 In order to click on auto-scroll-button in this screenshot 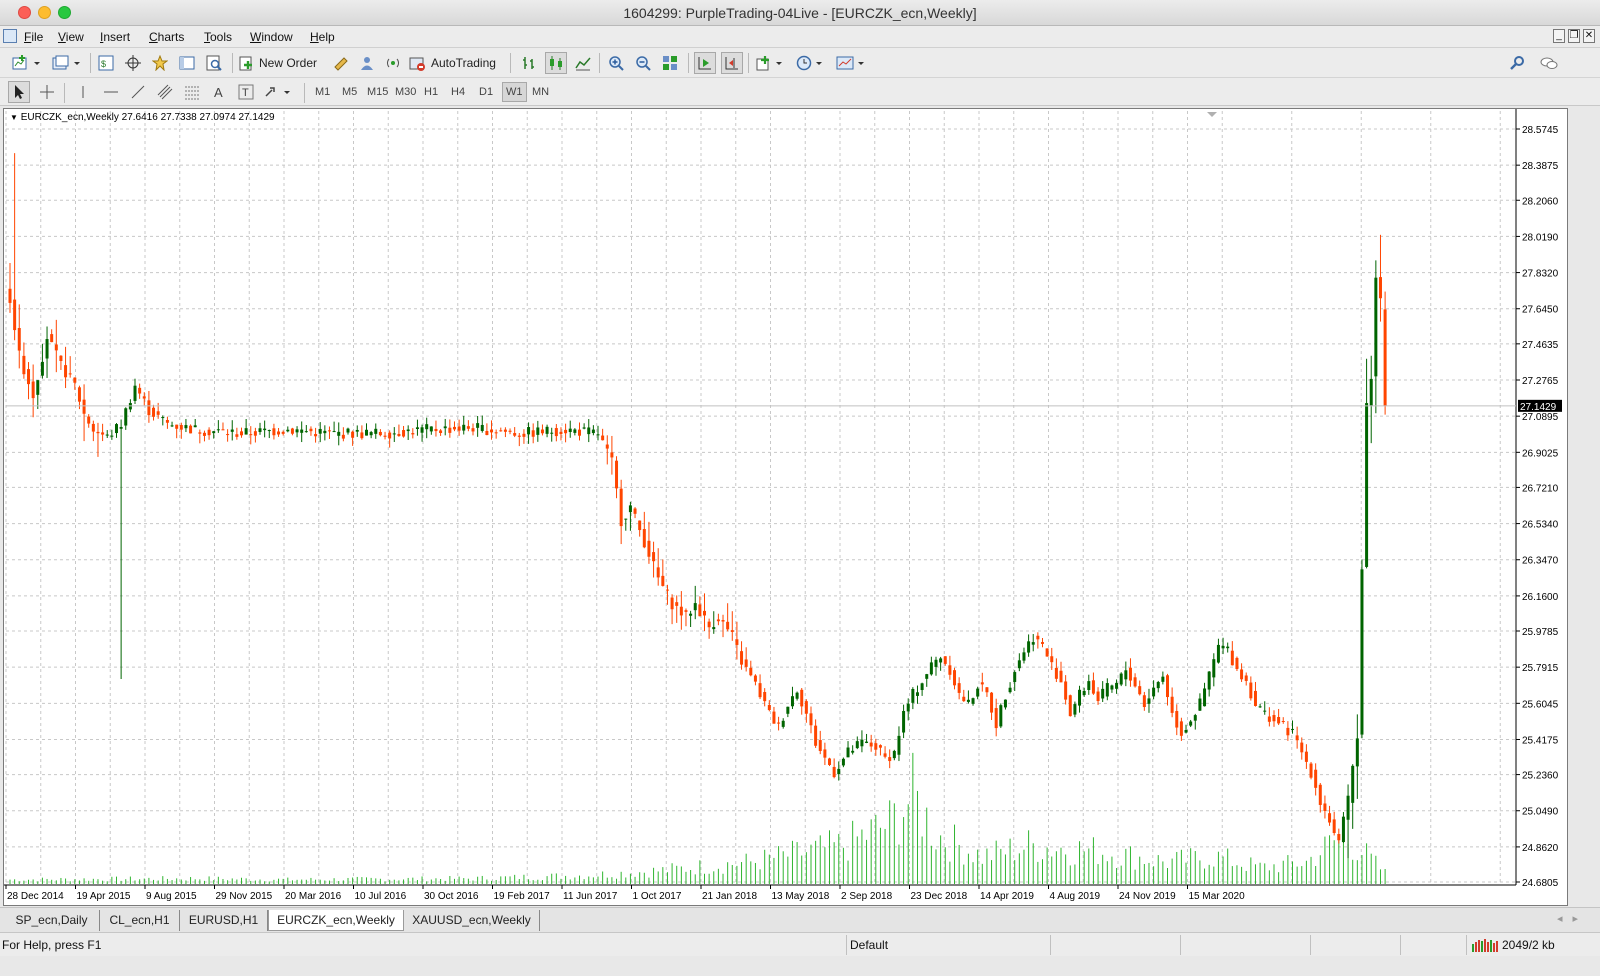, I will do `click(705, 63)`.